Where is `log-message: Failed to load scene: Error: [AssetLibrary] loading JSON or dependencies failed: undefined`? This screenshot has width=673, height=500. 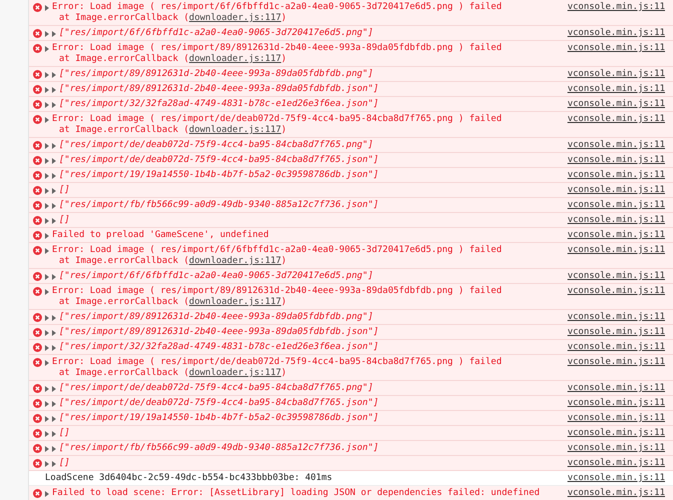
log-message: Failed to load scene: Error: [AssetLibrary] loading JSON or dependencies failed: undefined is located at coordinates (296, 493).